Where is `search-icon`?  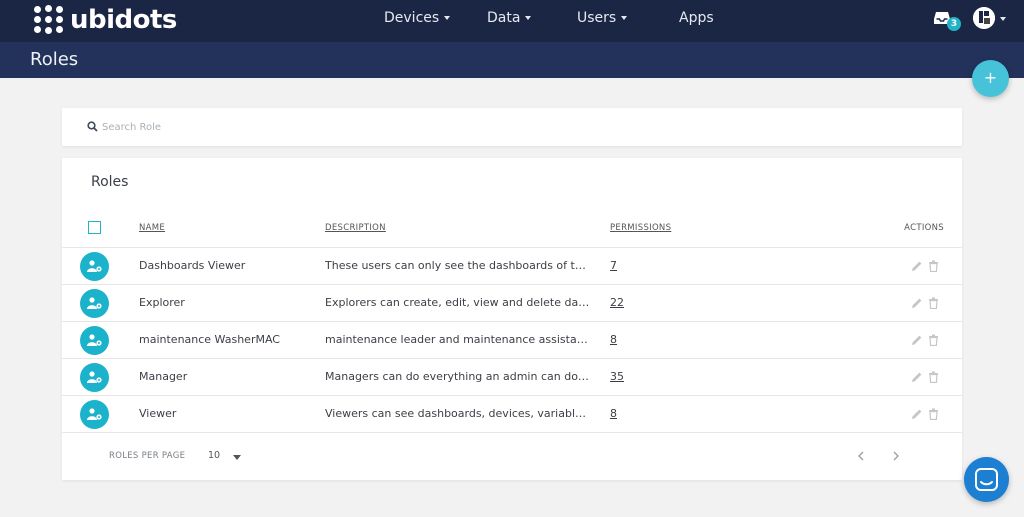 search-icon is located at coordinates (92, 126).